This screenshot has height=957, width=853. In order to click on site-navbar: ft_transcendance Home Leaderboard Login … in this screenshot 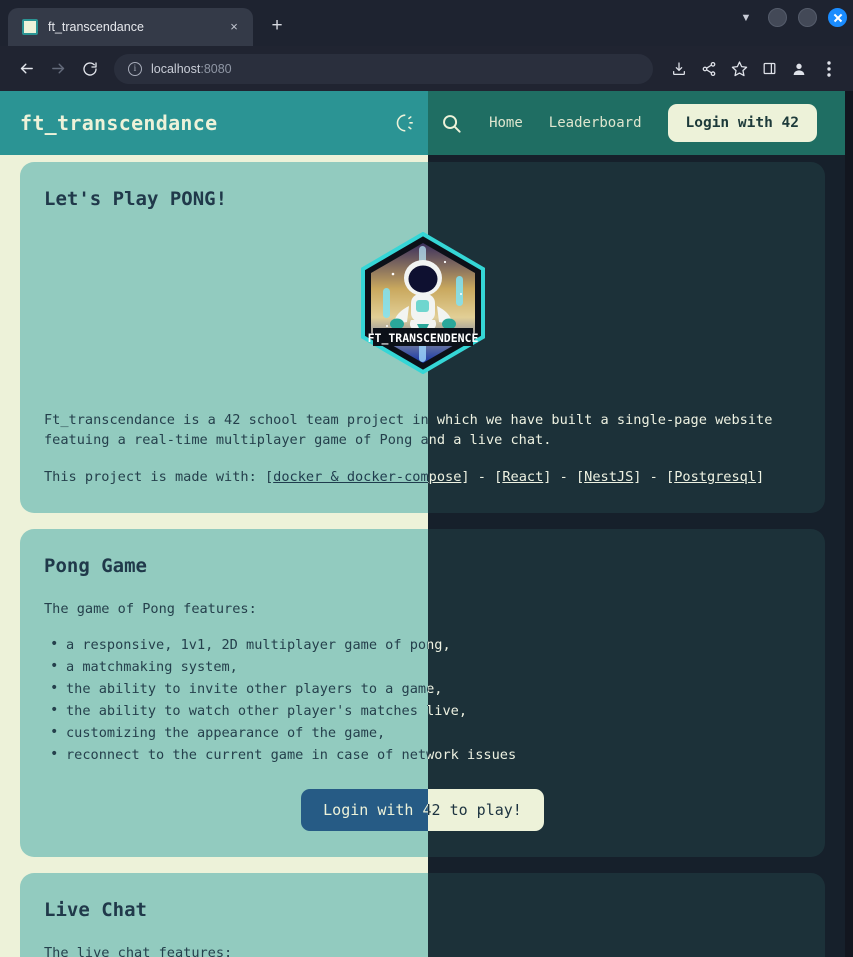, I will do `click(422, 123)`.